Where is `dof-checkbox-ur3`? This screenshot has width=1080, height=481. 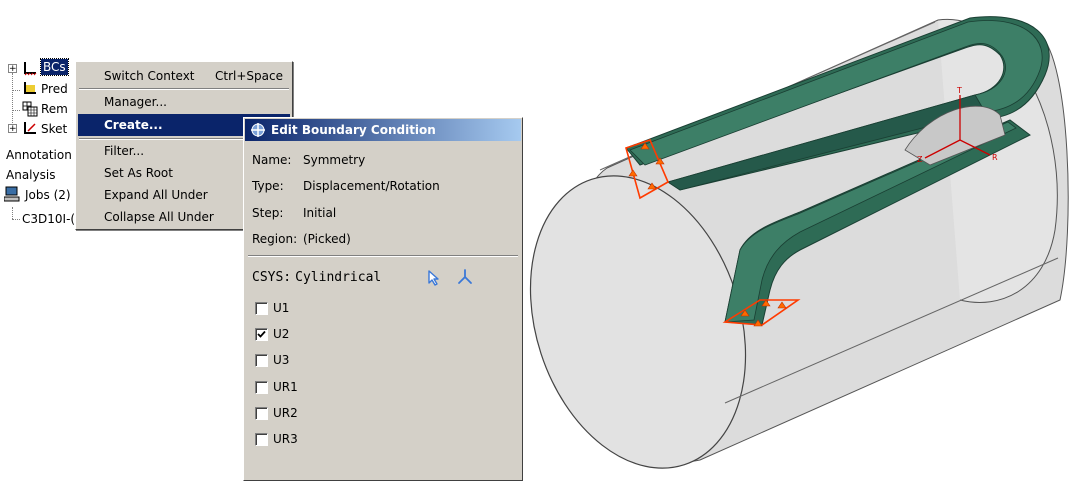 dof-checkbox-ur3 is located at coordinates (261, 439).